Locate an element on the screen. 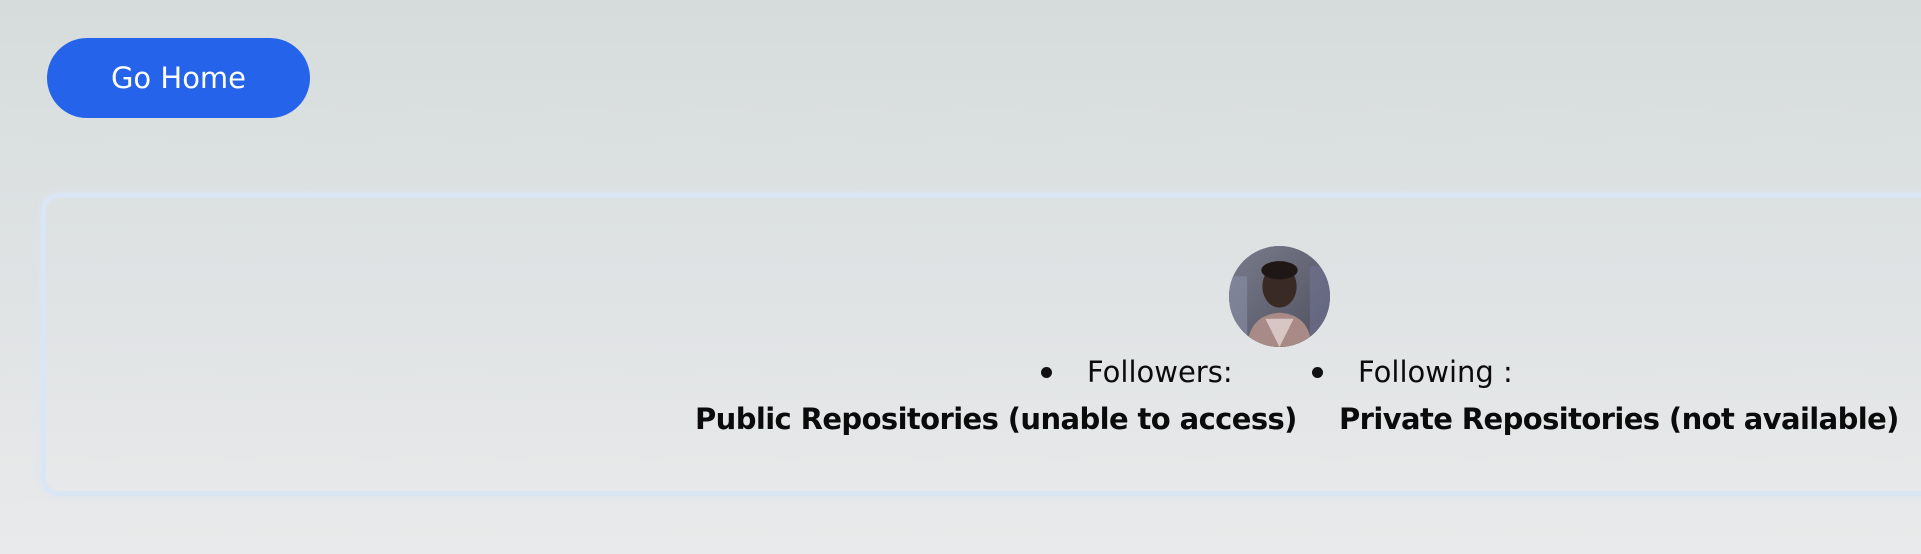 The width and height of the screenshot is (1921, 554). followers-label: Followers: is located at coordinates (1160, 372).